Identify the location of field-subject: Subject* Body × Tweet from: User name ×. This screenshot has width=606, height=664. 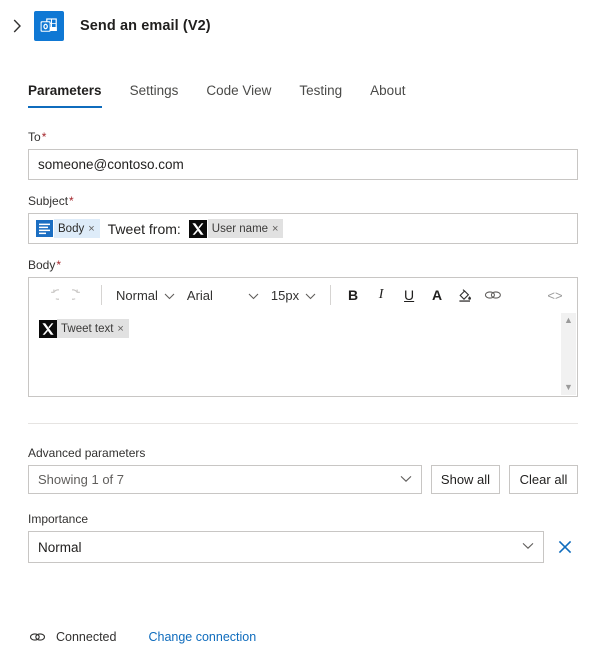
(303, 219).